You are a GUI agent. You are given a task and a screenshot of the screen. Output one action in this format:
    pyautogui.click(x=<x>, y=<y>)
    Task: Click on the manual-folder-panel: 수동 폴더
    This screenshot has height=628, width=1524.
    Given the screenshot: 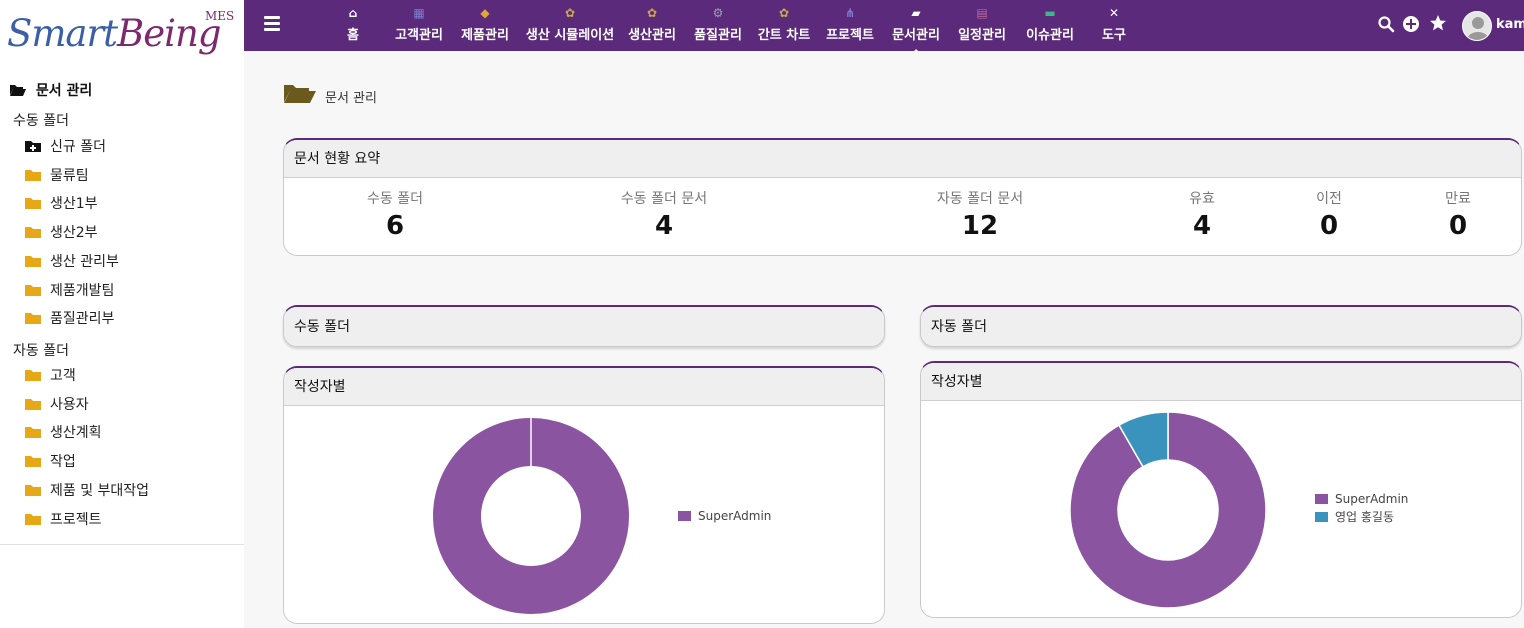 What is the action you would take?
    pyautogui.click(x=584, y=326)
    